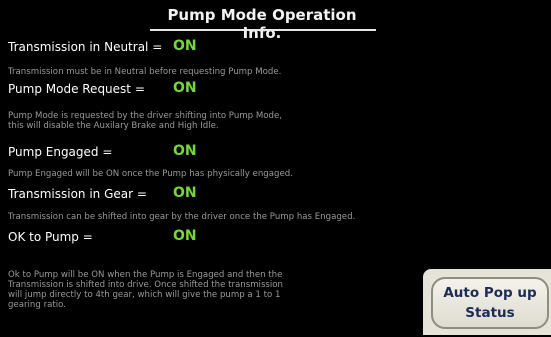  Describe the element at coordinates (185, 236) in the screenshot. I see `ok-to-pump-value: ON` at that location.